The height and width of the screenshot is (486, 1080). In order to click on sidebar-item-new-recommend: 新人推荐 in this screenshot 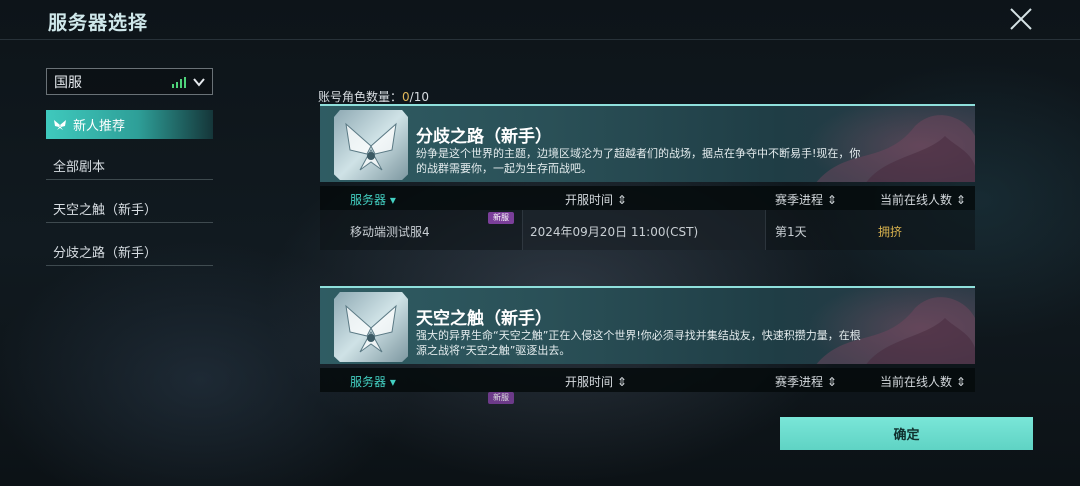, I will do `click(129, 124)`.